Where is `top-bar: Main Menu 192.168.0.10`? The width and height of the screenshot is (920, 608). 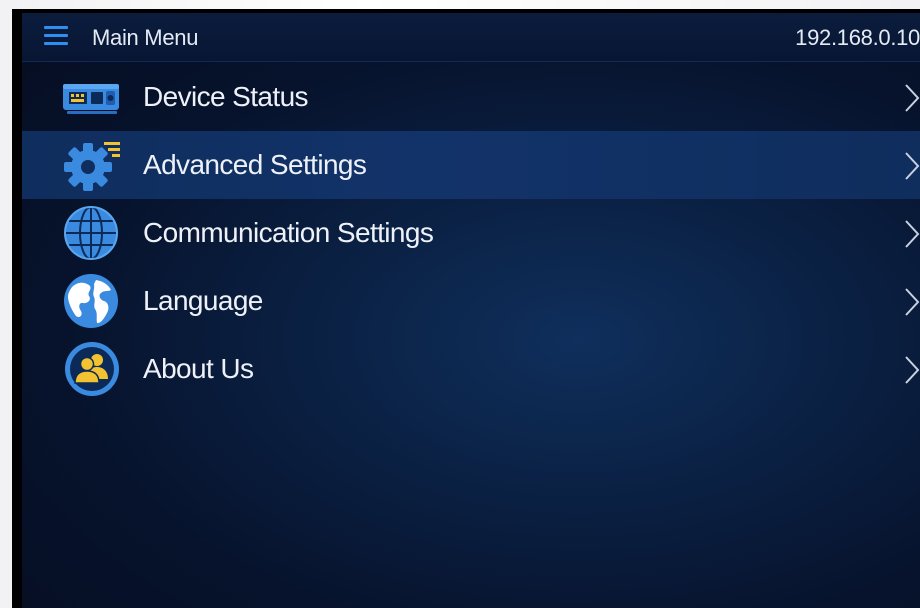
top-bar: Main Menu 192.168.0.10 is located at coordinates (471, 37).